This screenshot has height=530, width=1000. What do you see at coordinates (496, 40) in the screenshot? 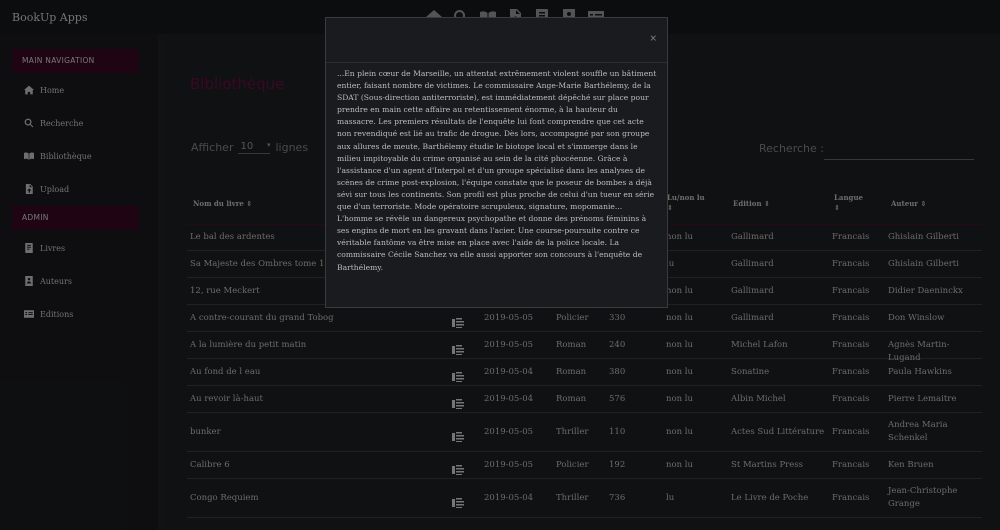
I see `modal-header: ×` at bounding box center [496, 40].